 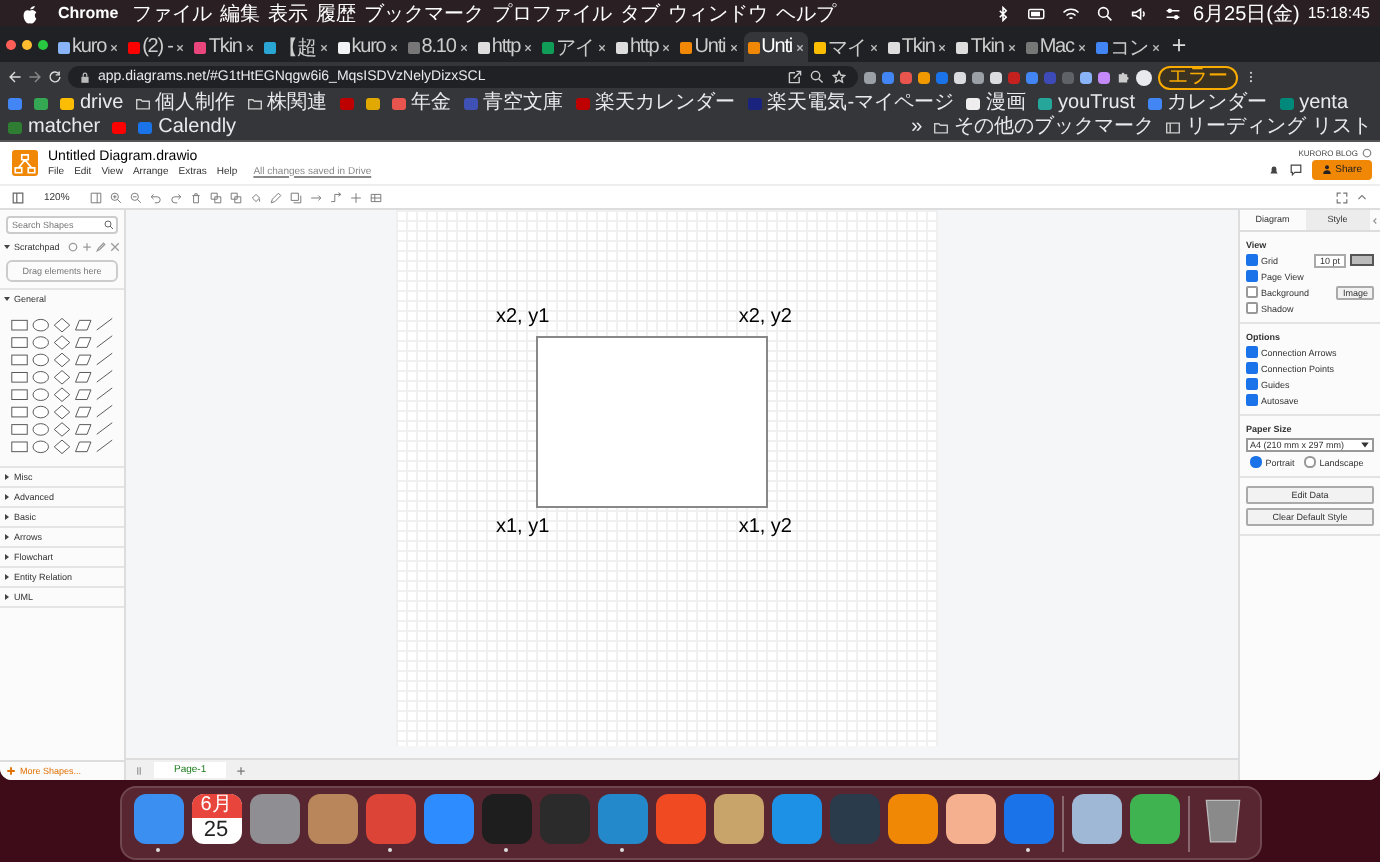 What do you see at coordinates (1055, 47) in the screenshot?
I see `browser-tab: Mac` at bounding box center [1055, 47].